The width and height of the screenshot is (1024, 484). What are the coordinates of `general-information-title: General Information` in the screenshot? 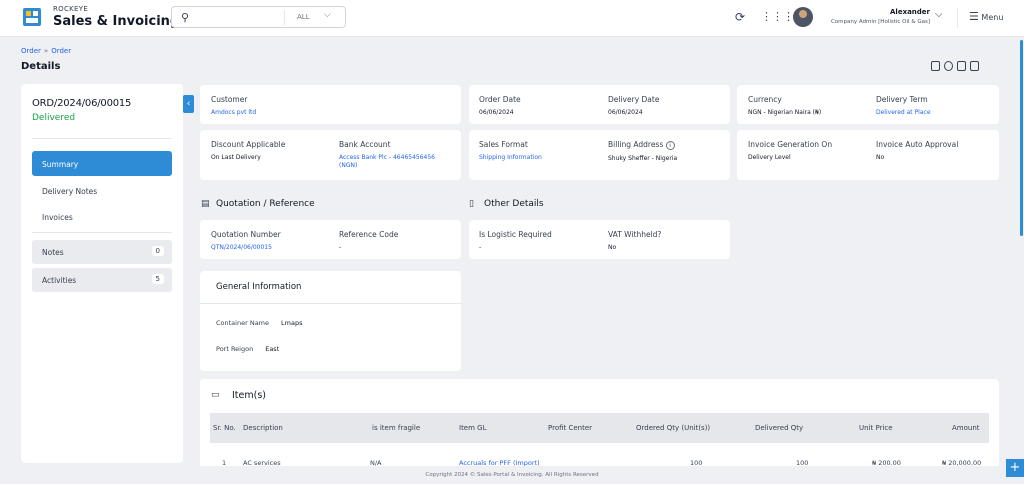 It's located at (259, 287).